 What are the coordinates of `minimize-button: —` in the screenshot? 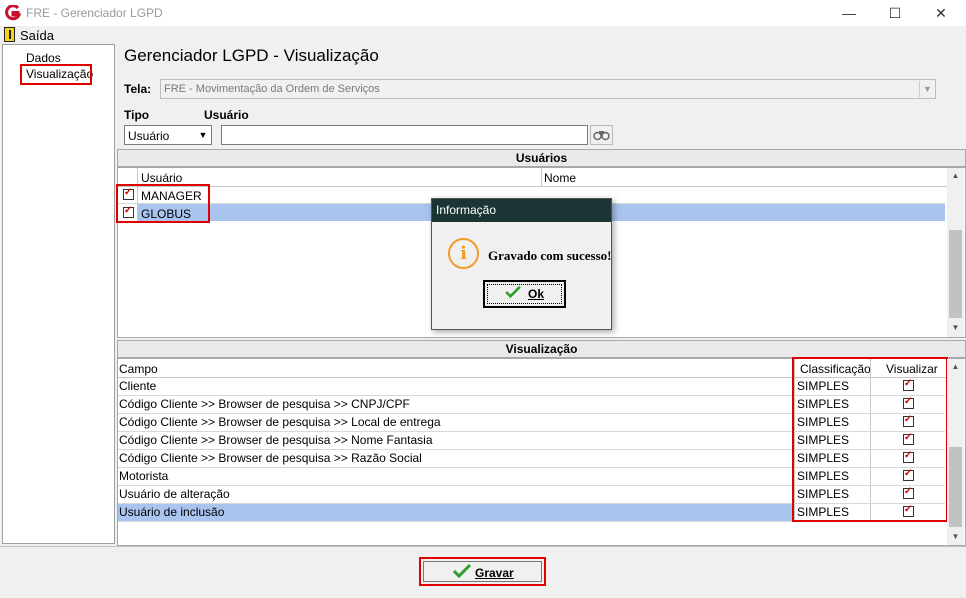 It's located at (849, 13).